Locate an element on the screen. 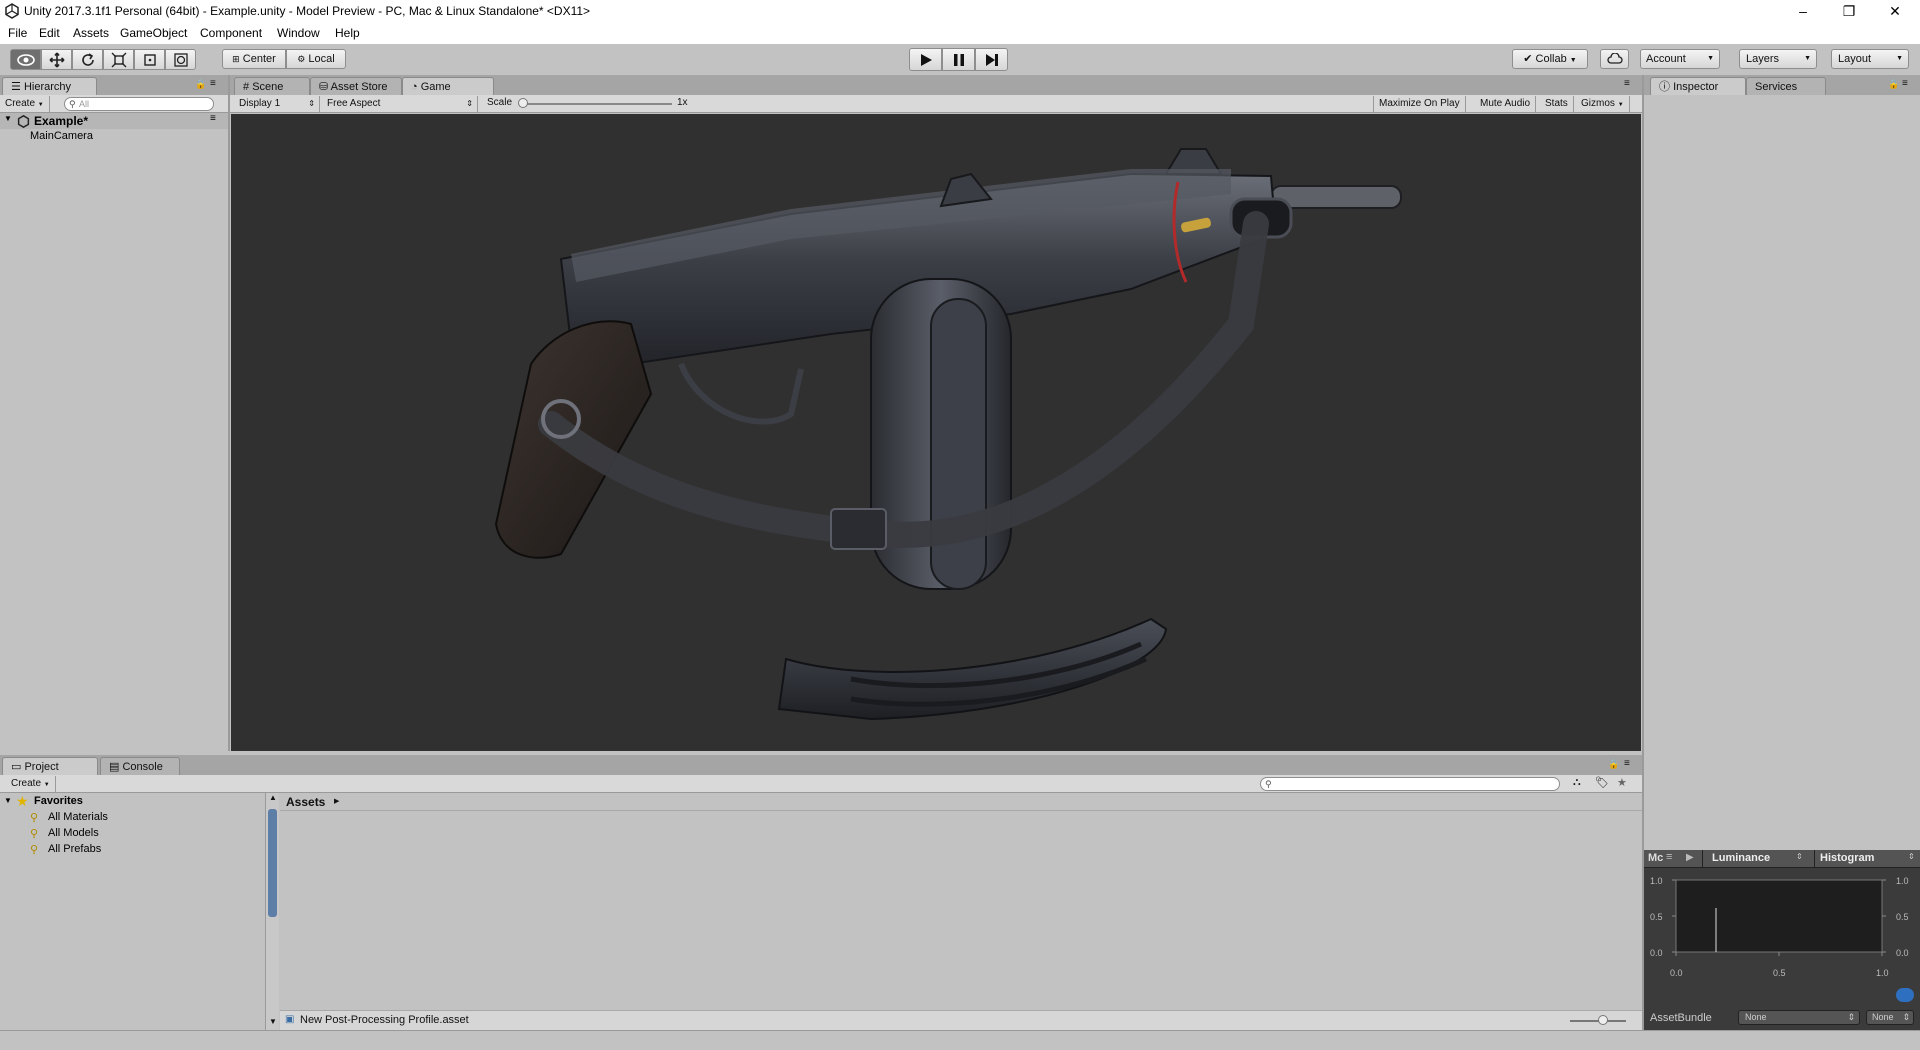  scale-slider-thumb is located at coordinates (523, 103).